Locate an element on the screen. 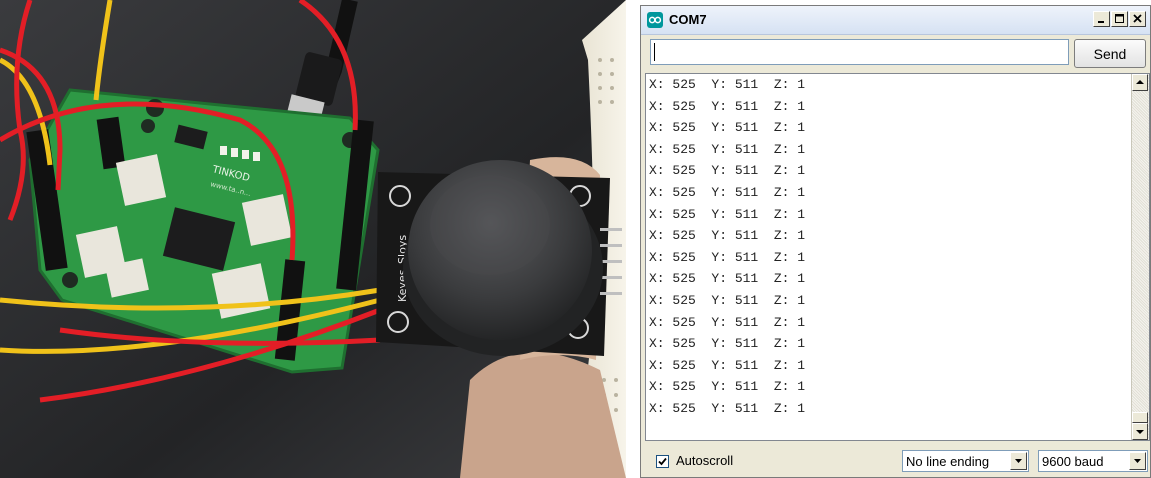  close-button is located at coordinates (1137, 19).